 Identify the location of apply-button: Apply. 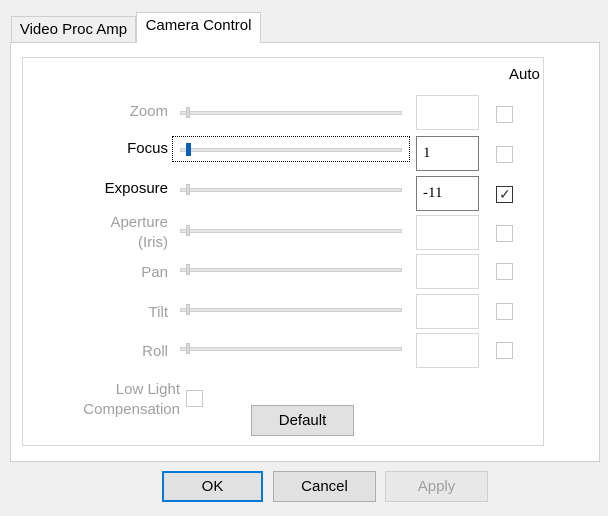
(436, 486).